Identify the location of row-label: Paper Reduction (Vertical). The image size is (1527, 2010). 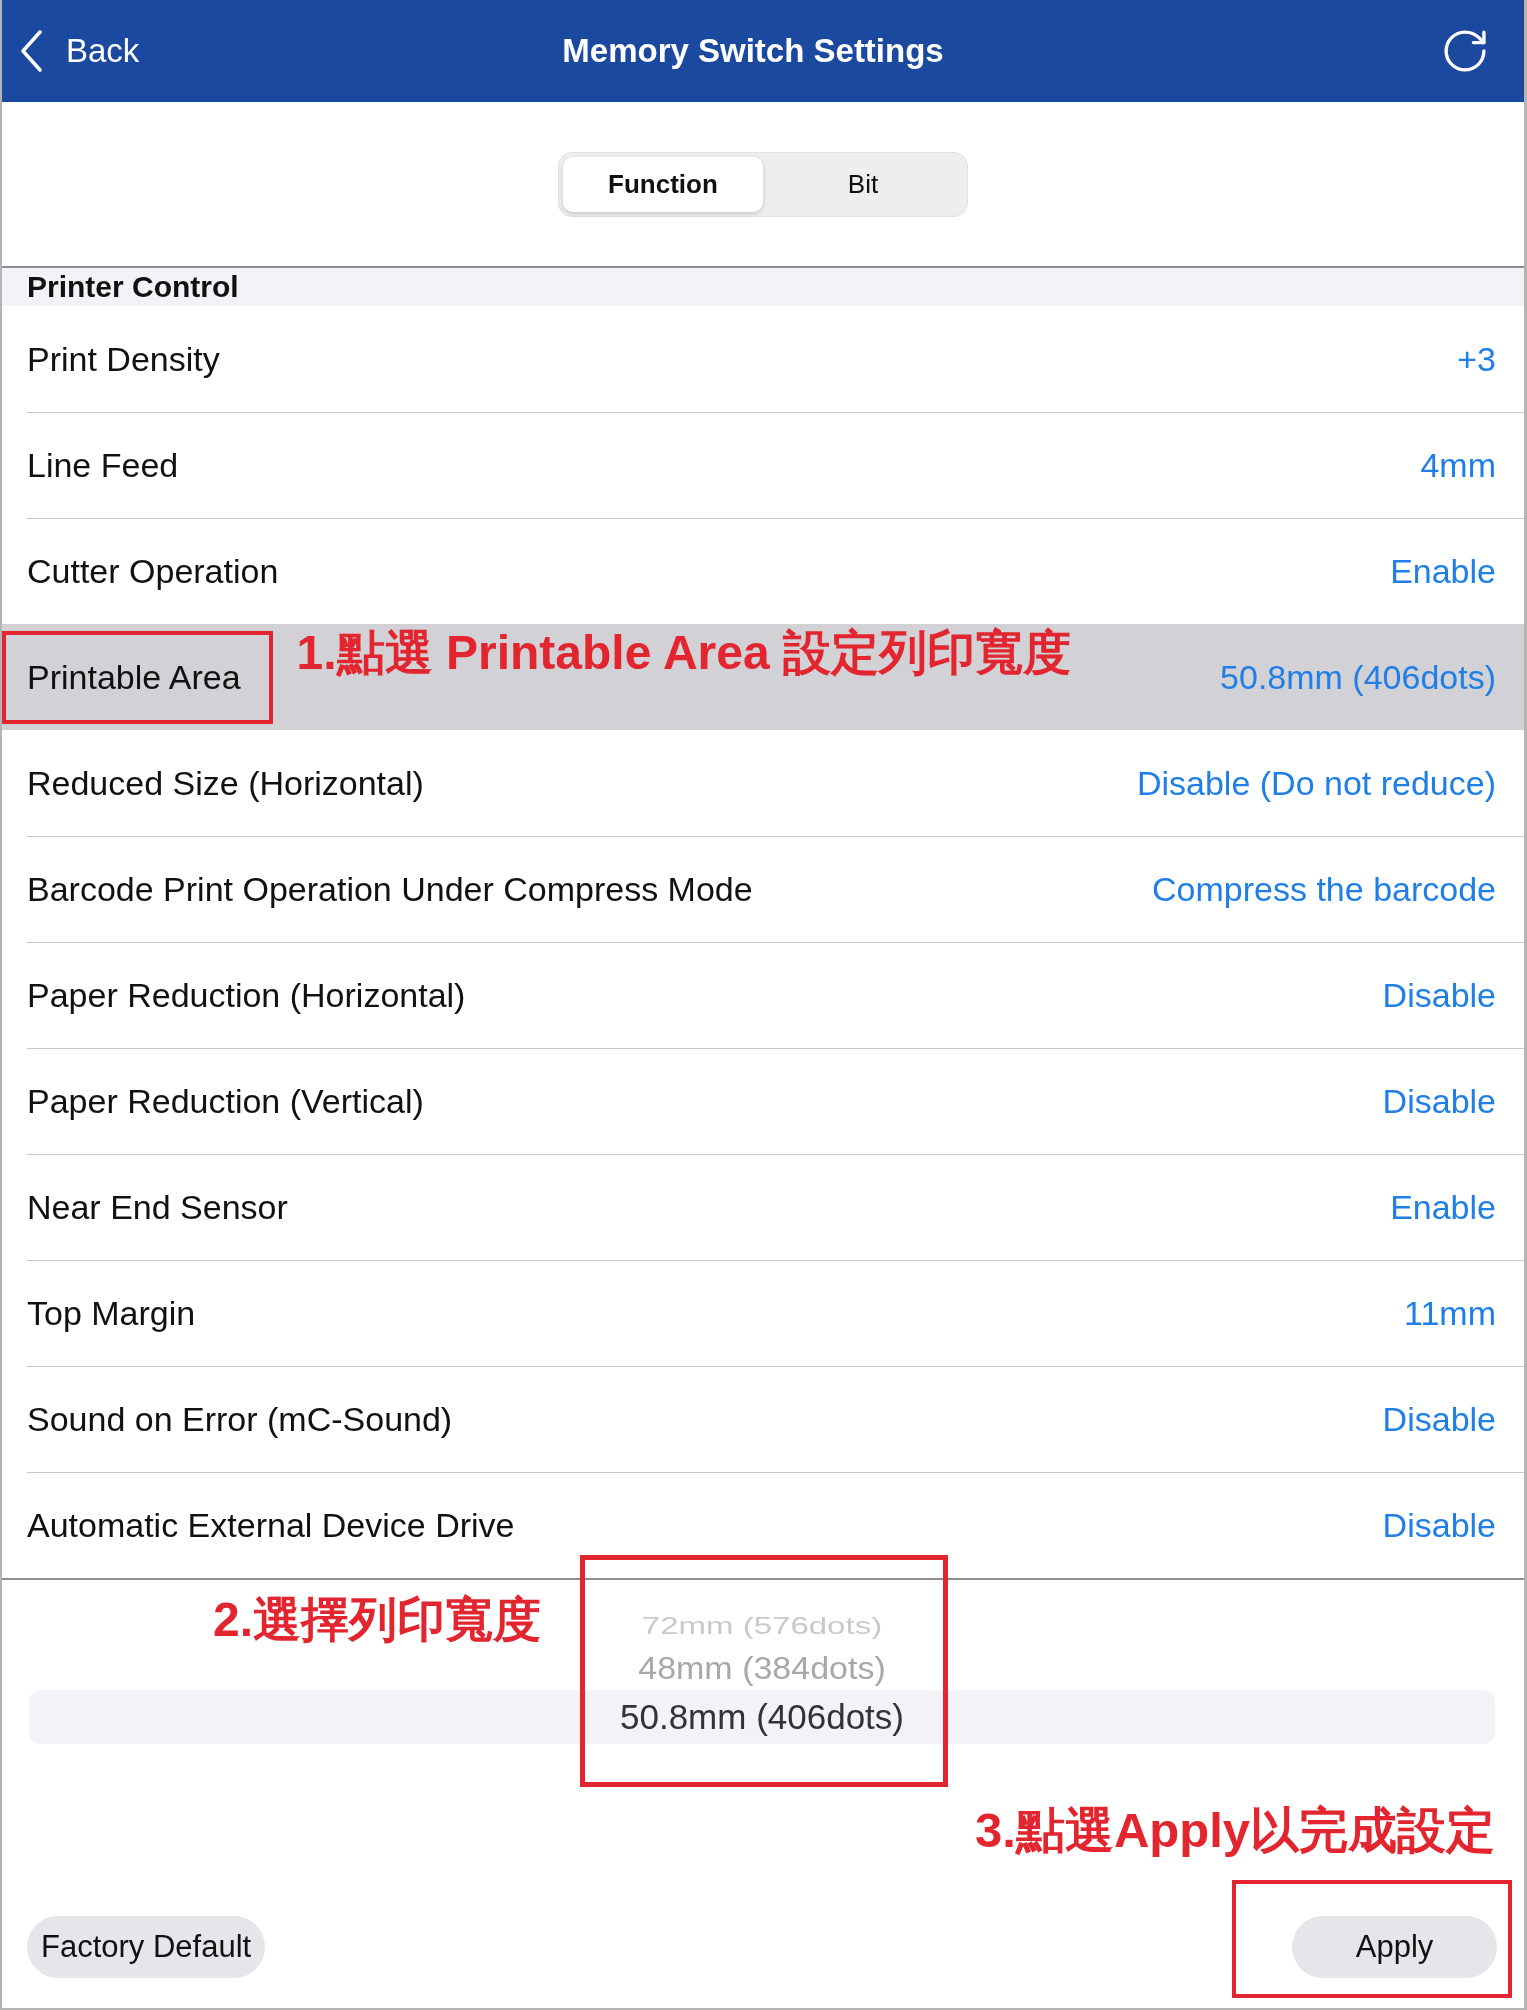
(225, 1101).